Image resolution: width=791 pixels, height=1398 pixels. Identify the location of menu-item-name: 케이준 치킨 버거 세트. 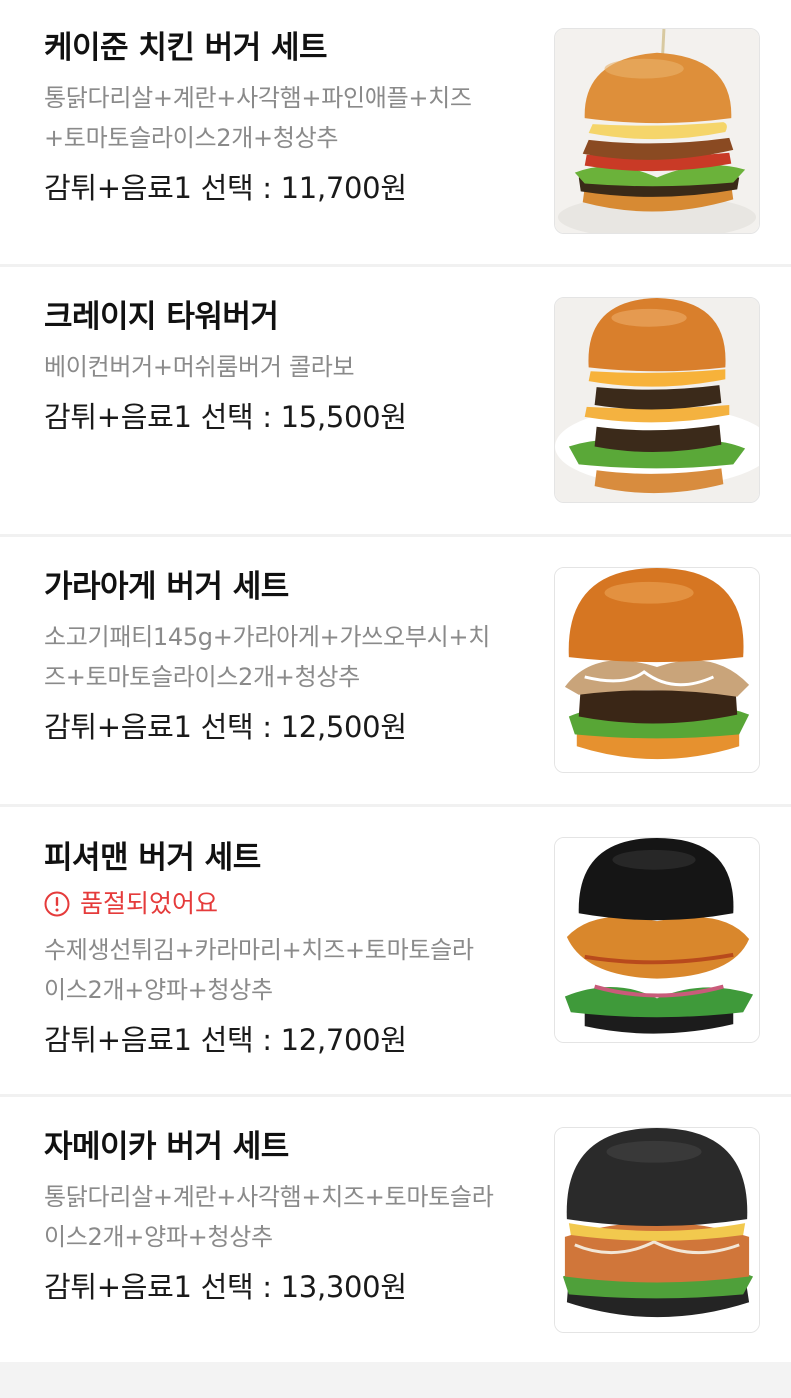
(186, 48).